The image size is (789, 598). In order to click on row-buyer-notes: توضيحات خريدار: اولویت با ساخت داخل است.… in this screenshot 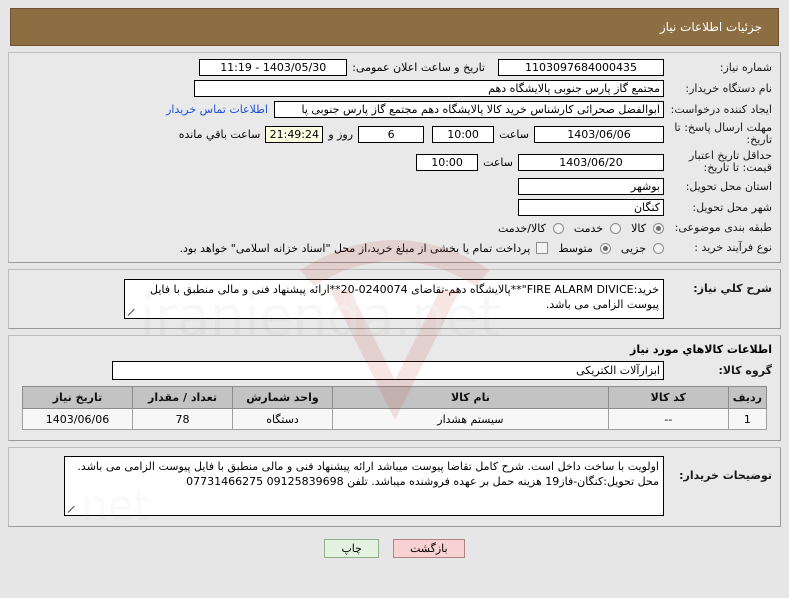, I will do `click(394, 486)`.